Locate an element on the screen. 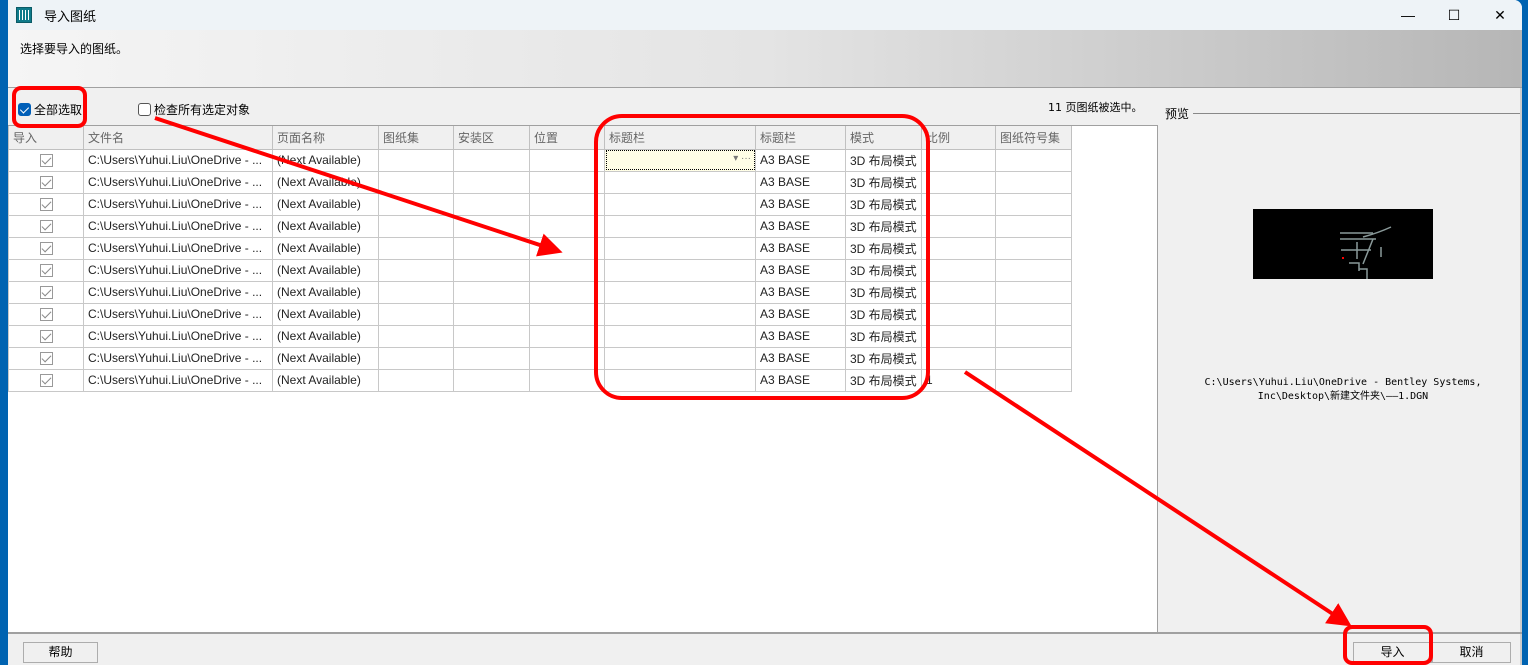 The image size is (1528, 665). minimize-button: — is located at coordinates (1408, 15).